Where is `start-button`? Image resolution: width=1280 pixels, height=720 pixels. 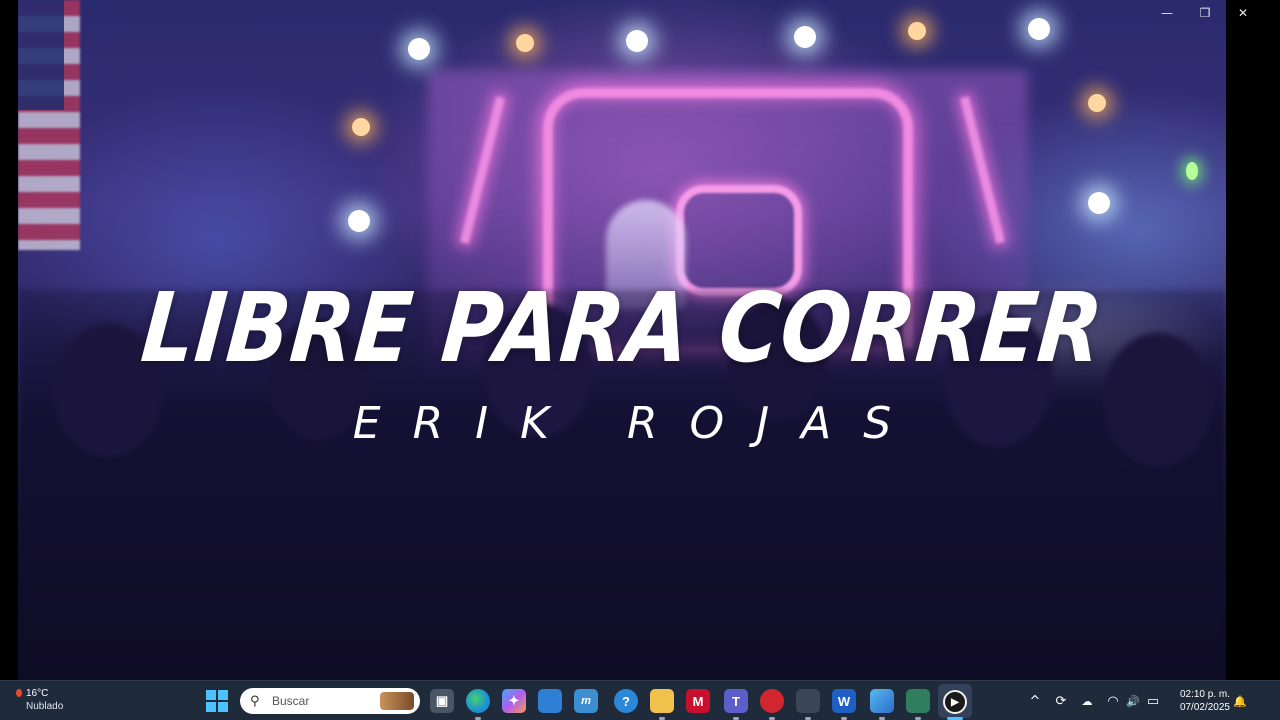 start-button is located at coordinates (217, 701).